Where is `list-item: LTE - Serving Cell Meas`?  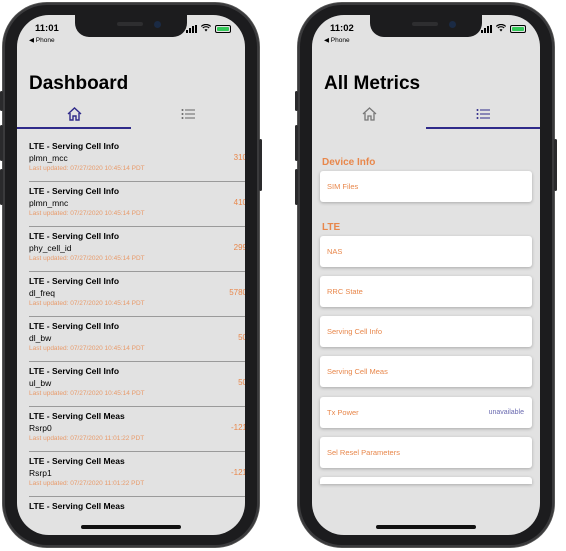
list-item: LTE - Serving Cell Meas is located at coordinates (137, 516).